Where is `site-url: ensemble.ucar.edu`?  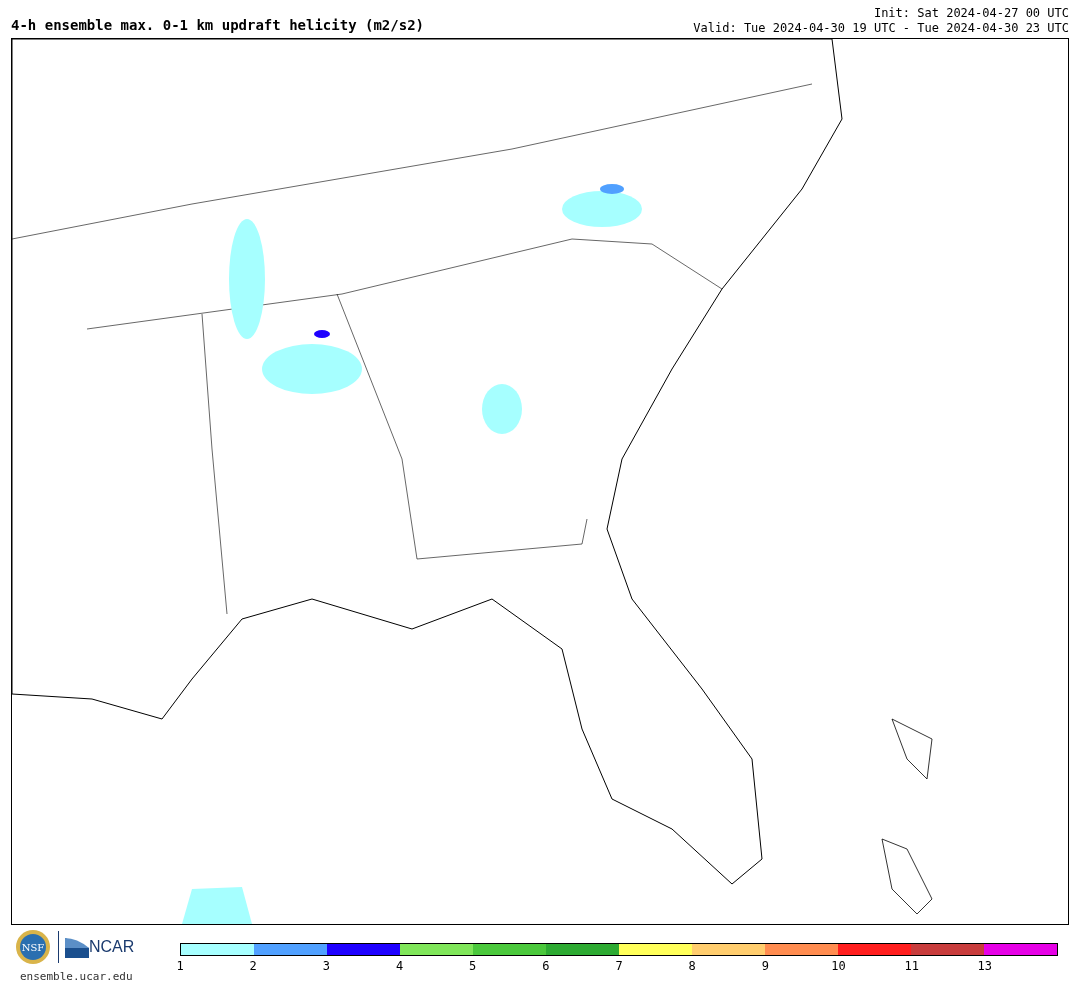 site-url: ensemble.ucar.edu is located at coordinates (76, 977).